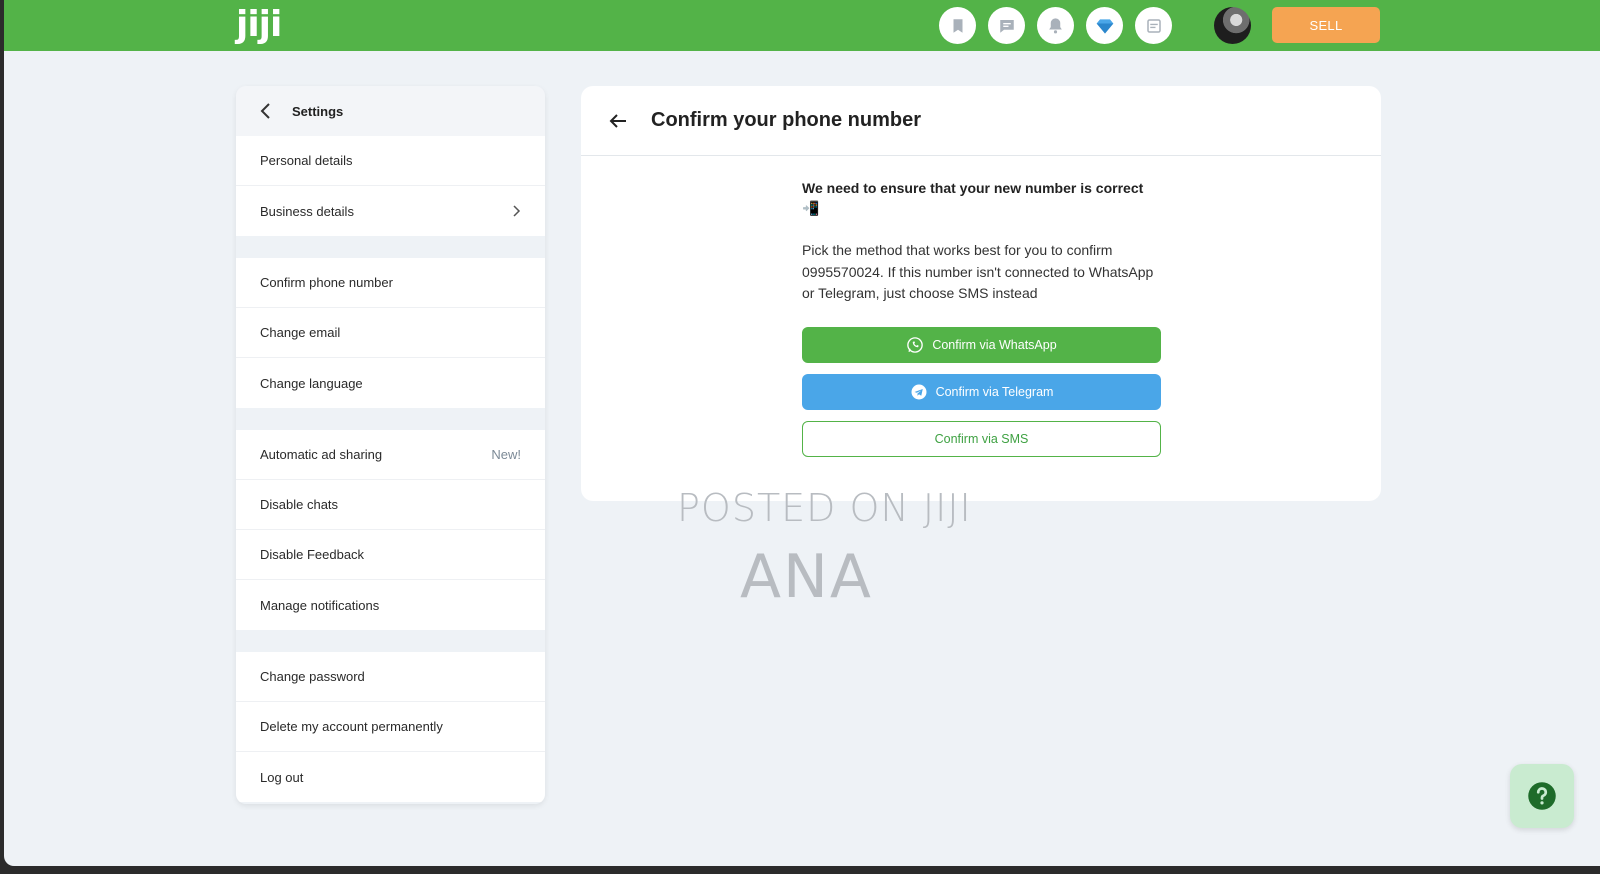  Describe the element at coordinates (919, 392) in the screenshot. I see `telegram-icon` at that location.